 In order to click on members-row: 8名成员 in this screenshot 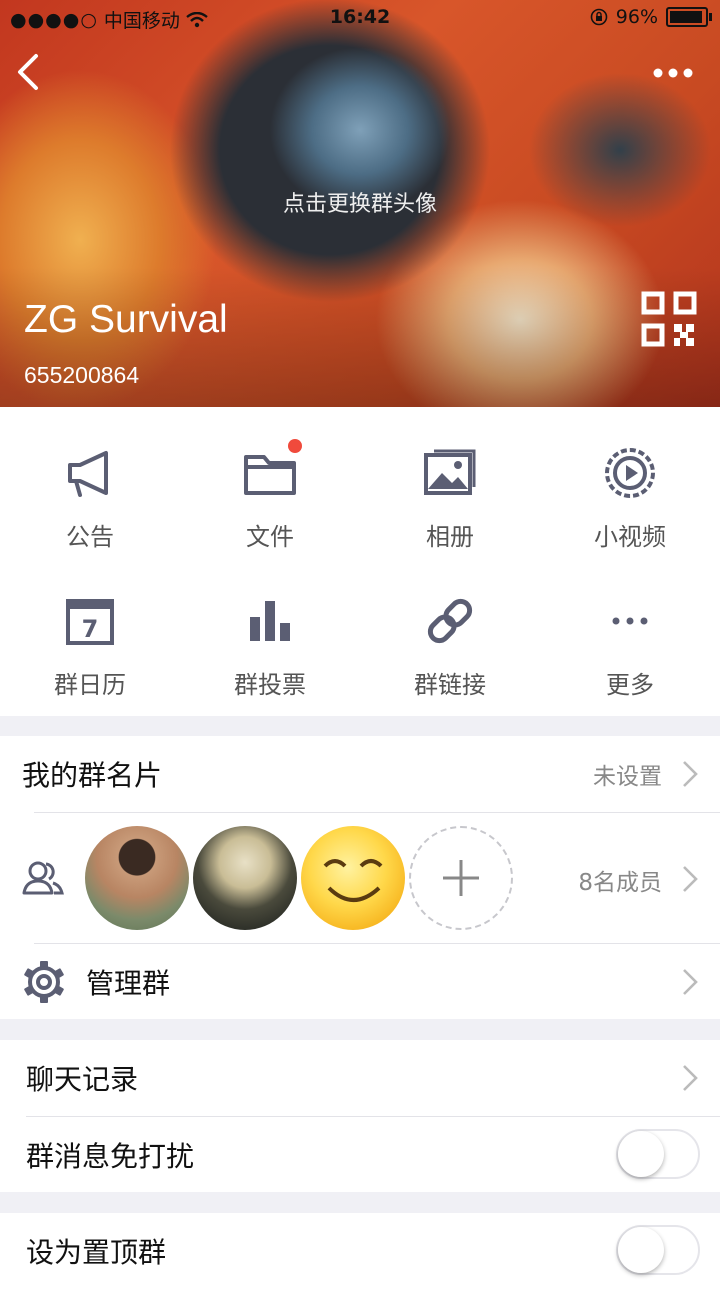, I will do `click(360, 878)`.